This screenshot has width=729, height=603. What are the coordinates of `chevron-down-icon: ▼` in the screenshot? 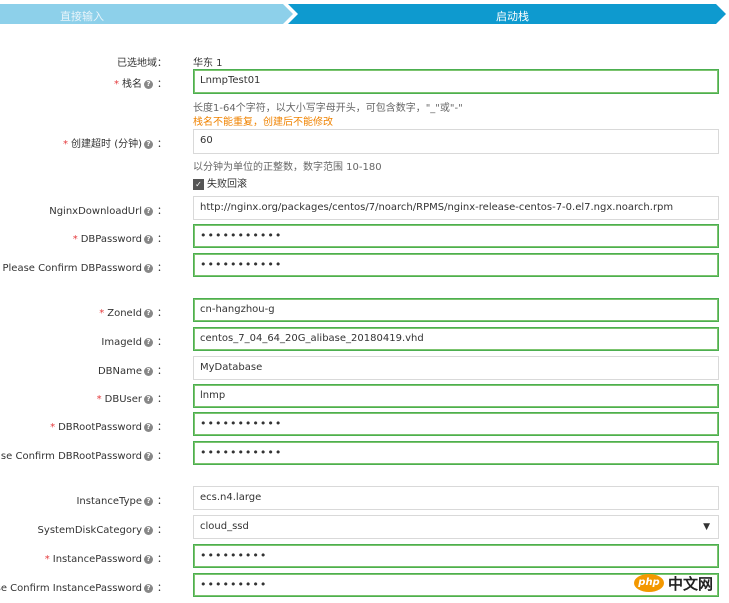 It's located at (706, 527).